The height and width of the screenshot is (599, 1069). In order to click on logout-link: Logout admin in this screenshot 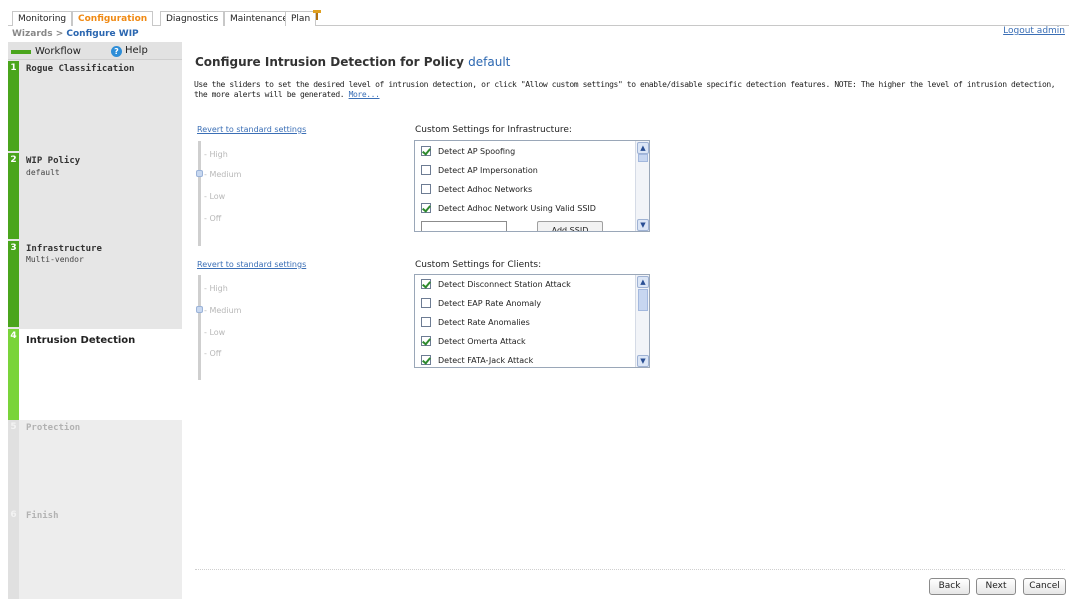, I will do `click(1034, 31)`.